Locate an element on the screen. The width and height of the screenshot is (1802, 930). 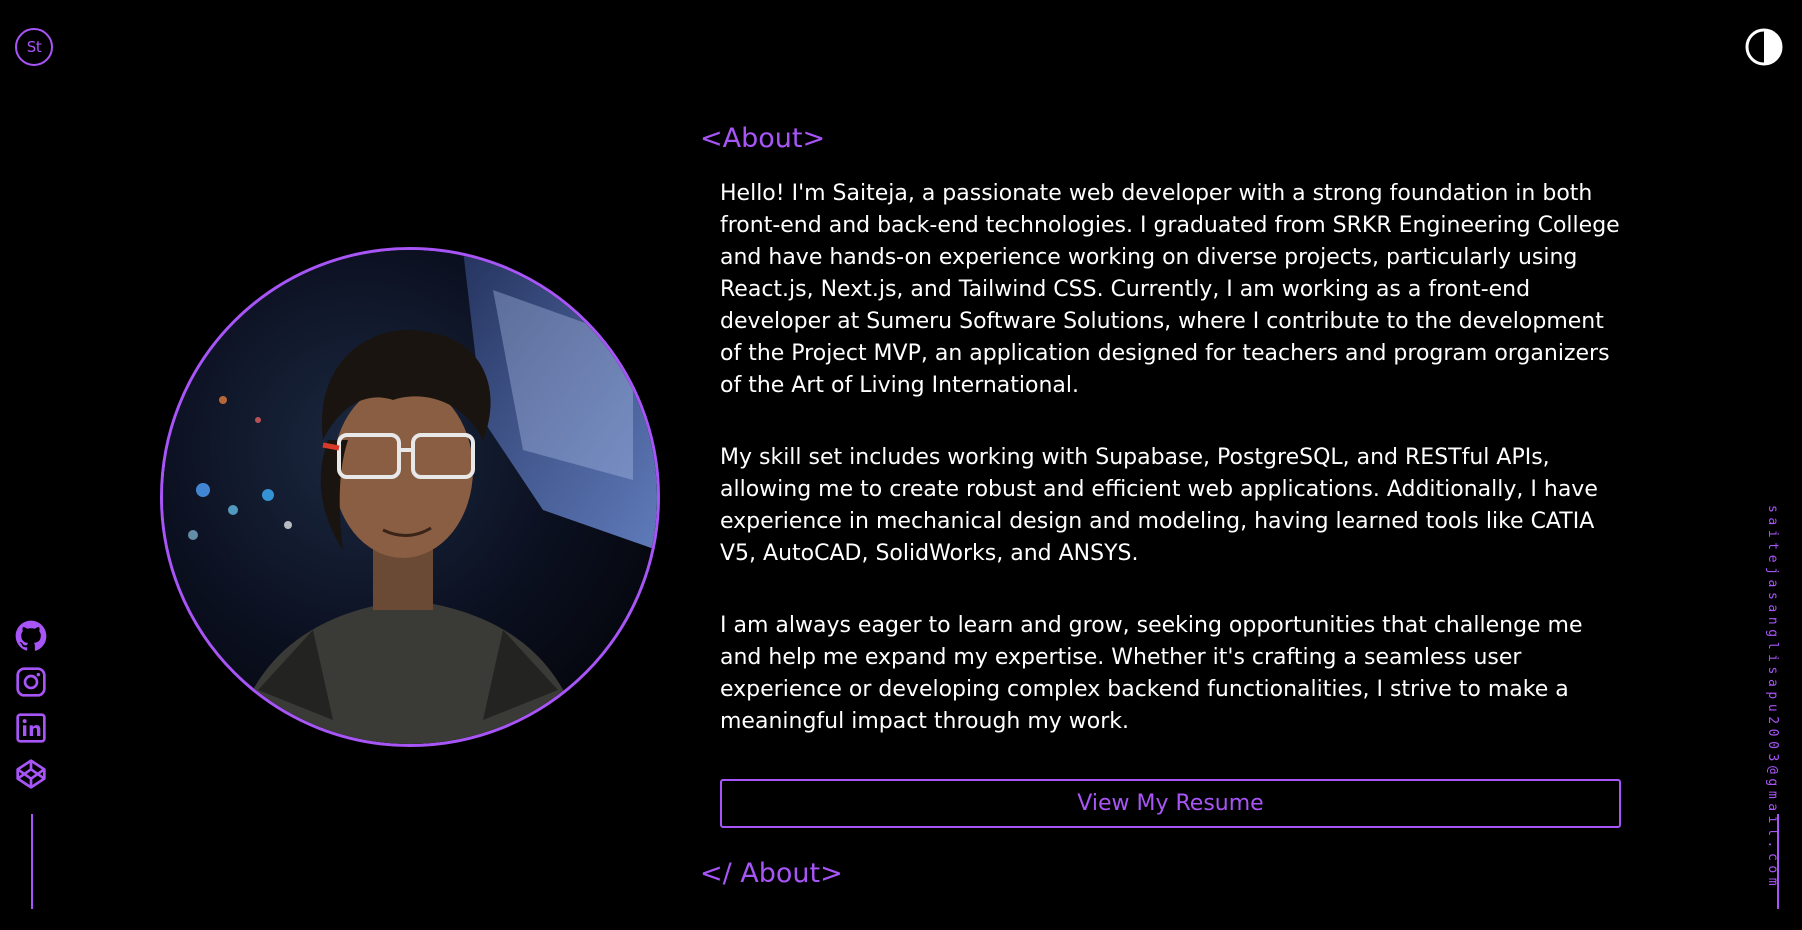
instagram-icon is located at coordinates (31, 682).